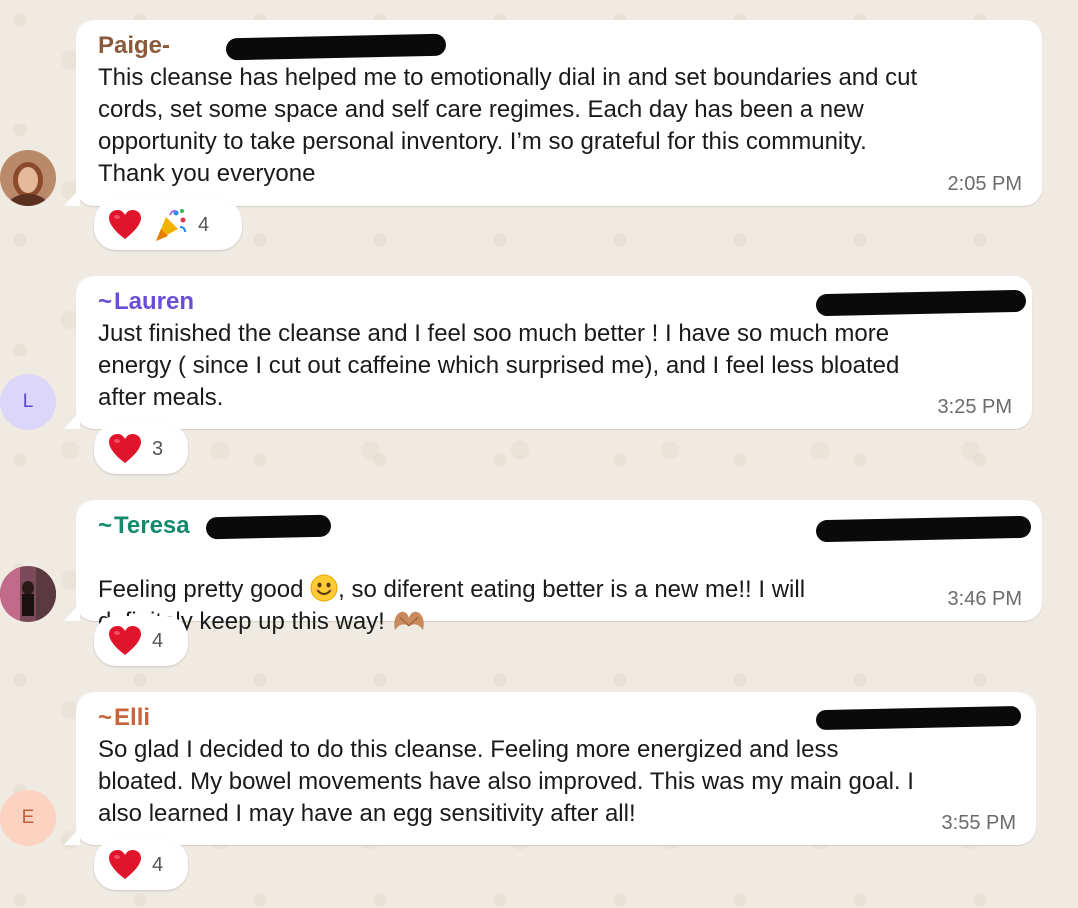  I want to click on reaction-count: 3, so click(158, 448).